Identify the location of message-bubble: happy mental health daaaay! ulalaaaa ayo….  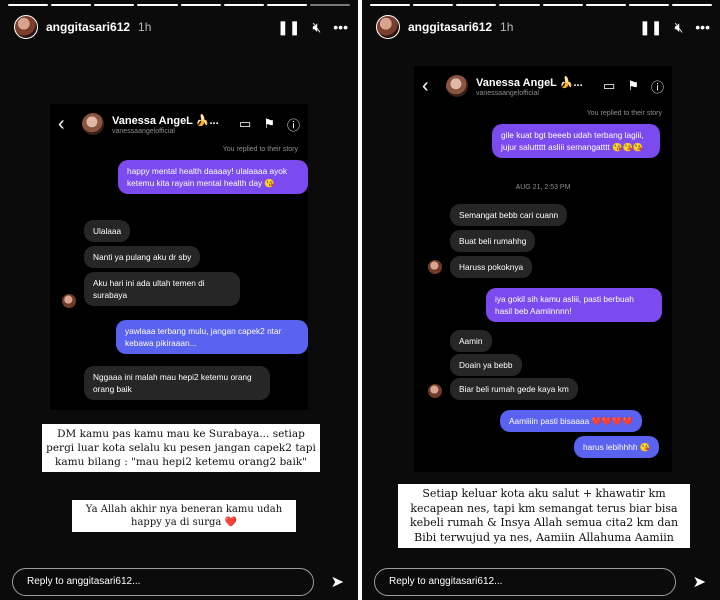
(213, 177).